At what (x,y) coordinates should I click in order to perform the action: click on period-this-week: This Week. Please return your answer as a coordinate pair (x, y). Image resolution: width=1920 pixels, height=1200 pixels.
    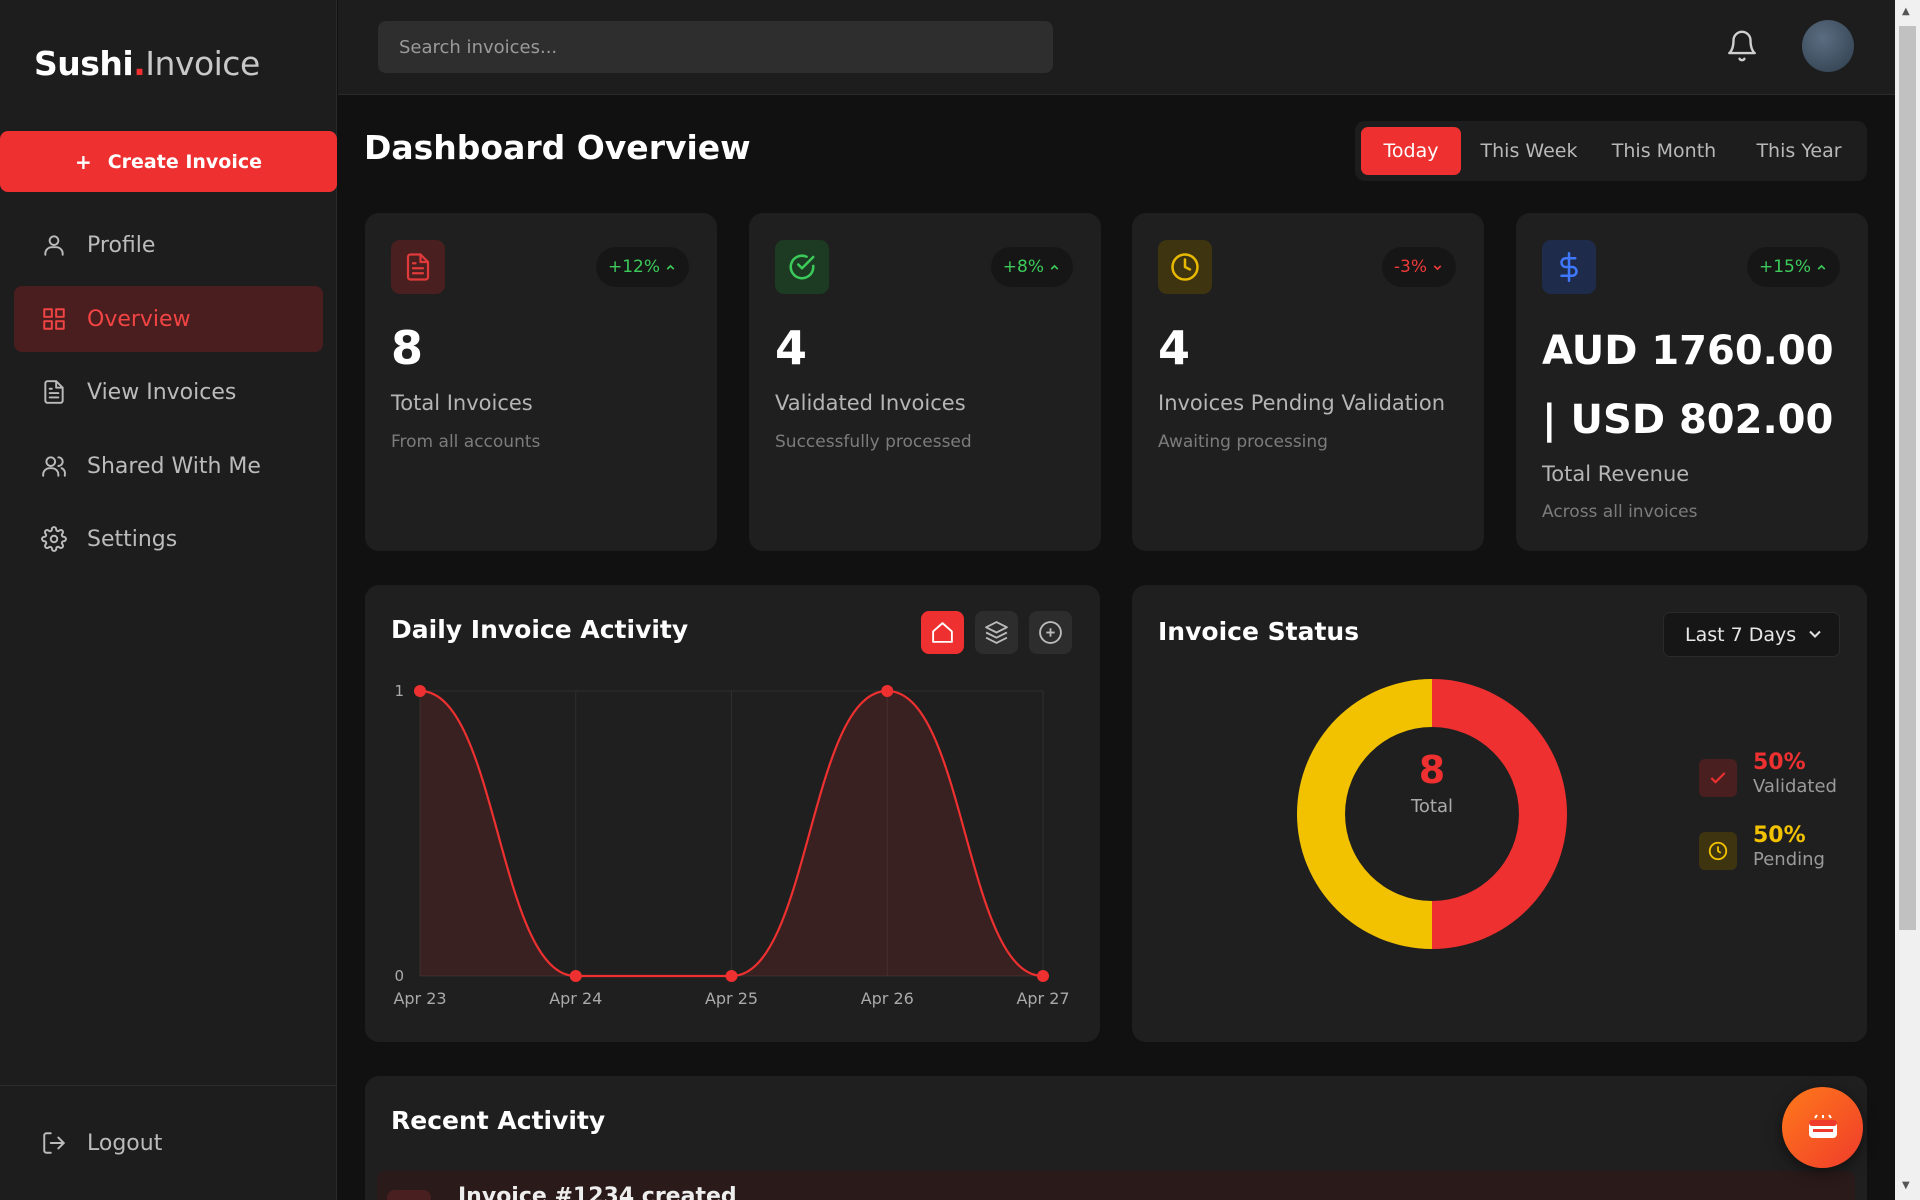
    Looking at the image, I should click on (1529, 151).